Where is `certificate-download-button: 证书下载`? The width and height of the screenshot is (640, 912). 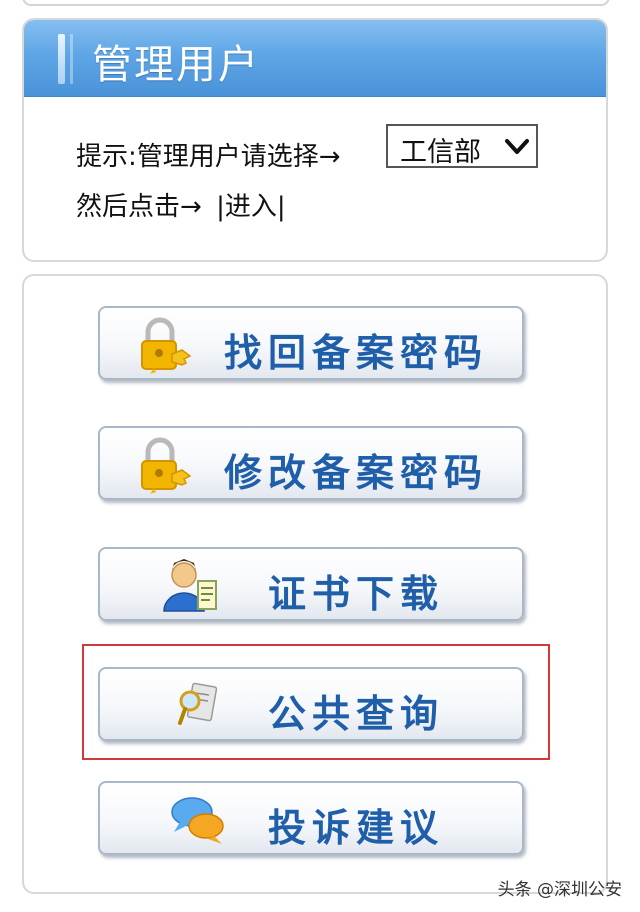 certificate-download-button: 证书下载 is located at coordinates (311, 584).